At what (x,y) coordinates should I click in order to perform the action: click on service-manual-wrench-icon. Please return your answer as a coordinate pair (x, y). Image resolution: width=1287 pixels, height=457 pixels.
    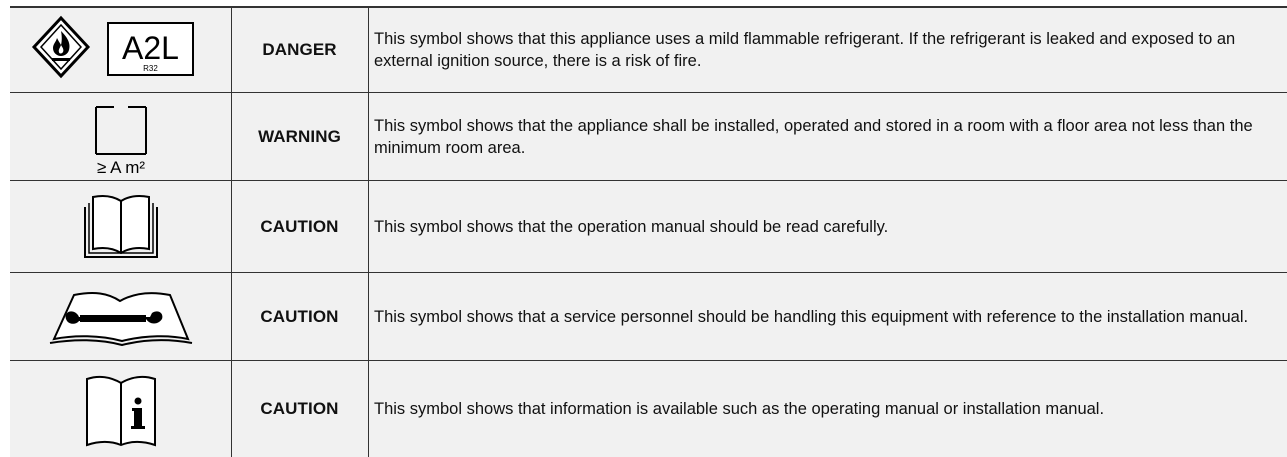
    Looking at the image, I should click on (120, 318).